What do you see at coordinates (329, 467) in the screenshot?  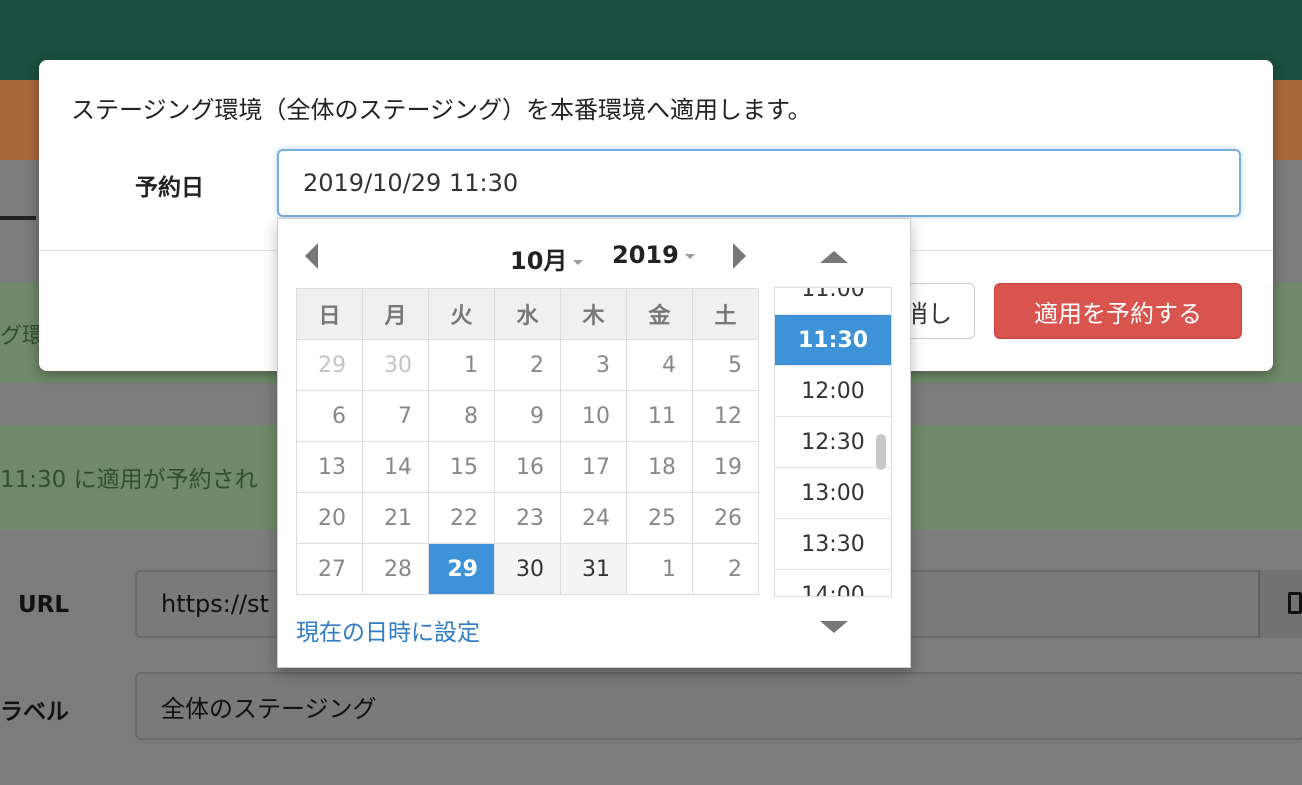 I see `calendar-day: 13` at bounding box center [329, 467].